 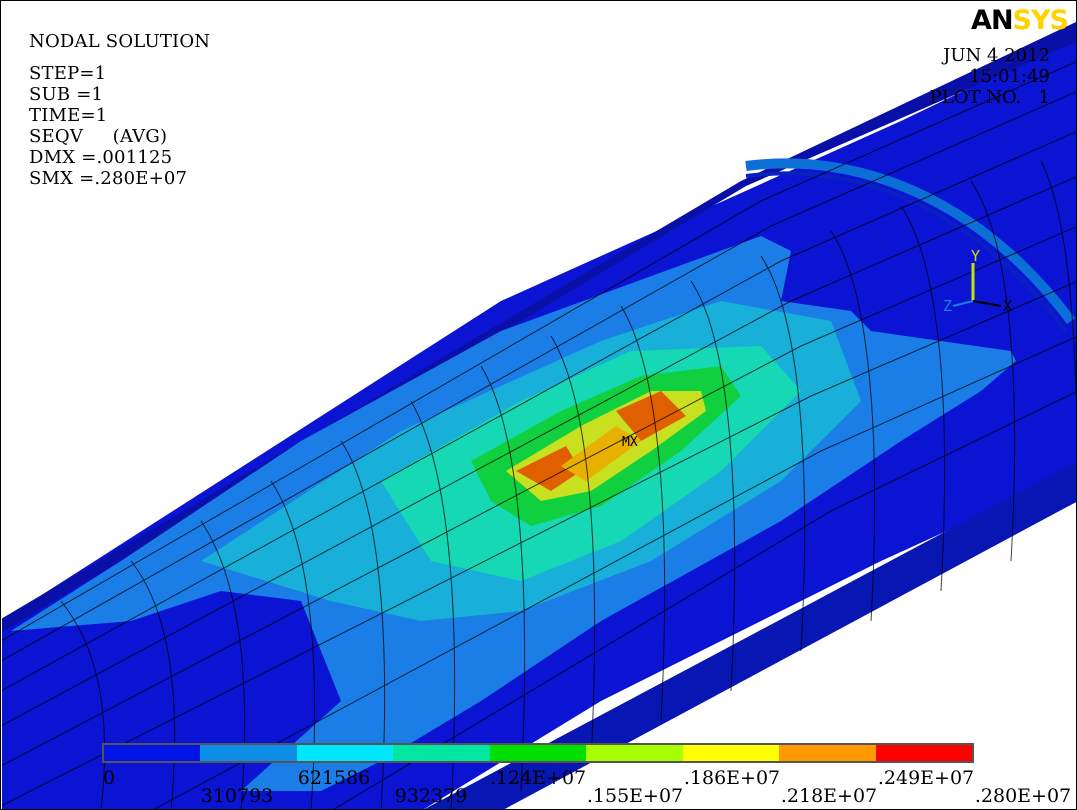 What do you see at coordinates (68, 115) in the screenshot?
I see `time-label: TIME=1` at bounding box center [68, 115].